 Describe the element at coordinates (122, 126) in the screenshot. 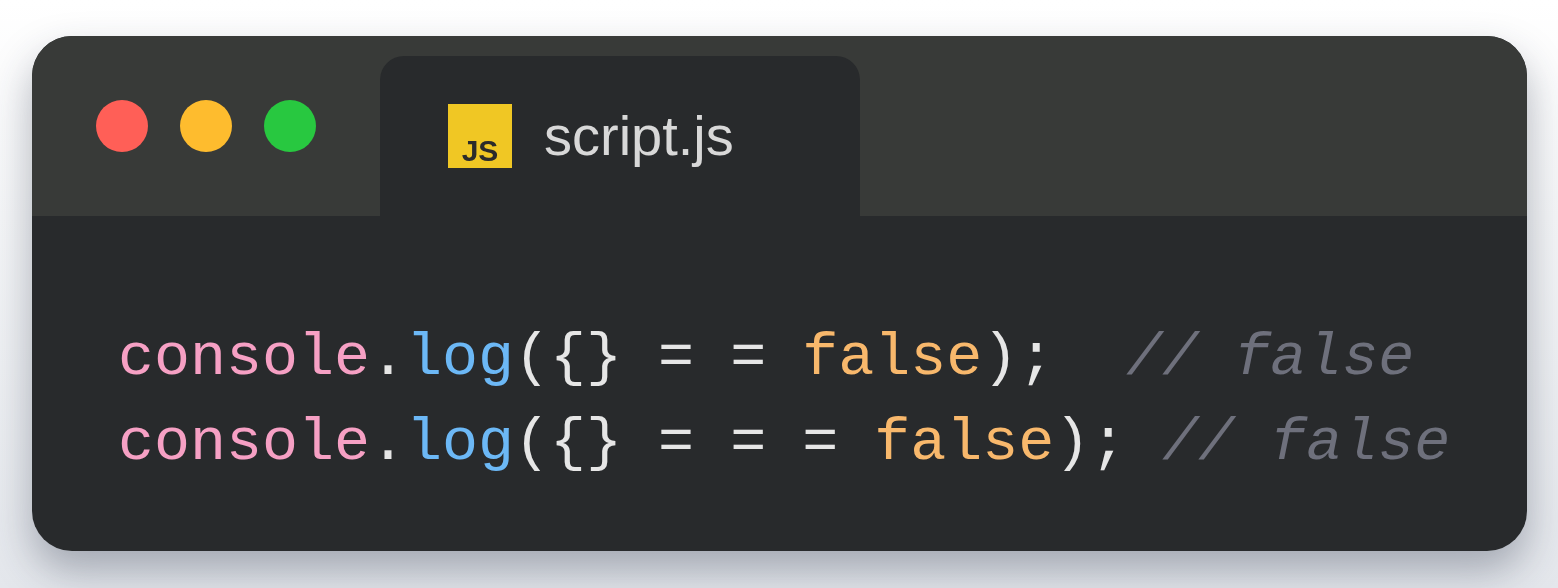

I see `close-icon` at that location.